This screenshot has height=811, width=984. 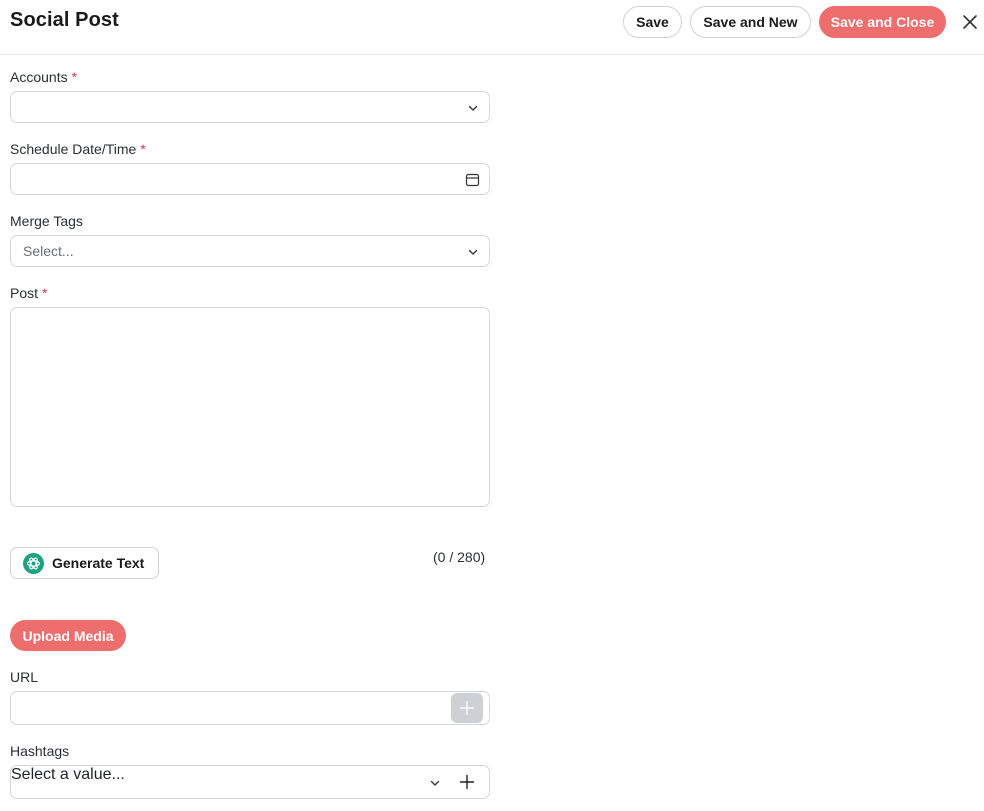 I want to click on accounts-label-text: Accounts, so click(x=39, y=77).